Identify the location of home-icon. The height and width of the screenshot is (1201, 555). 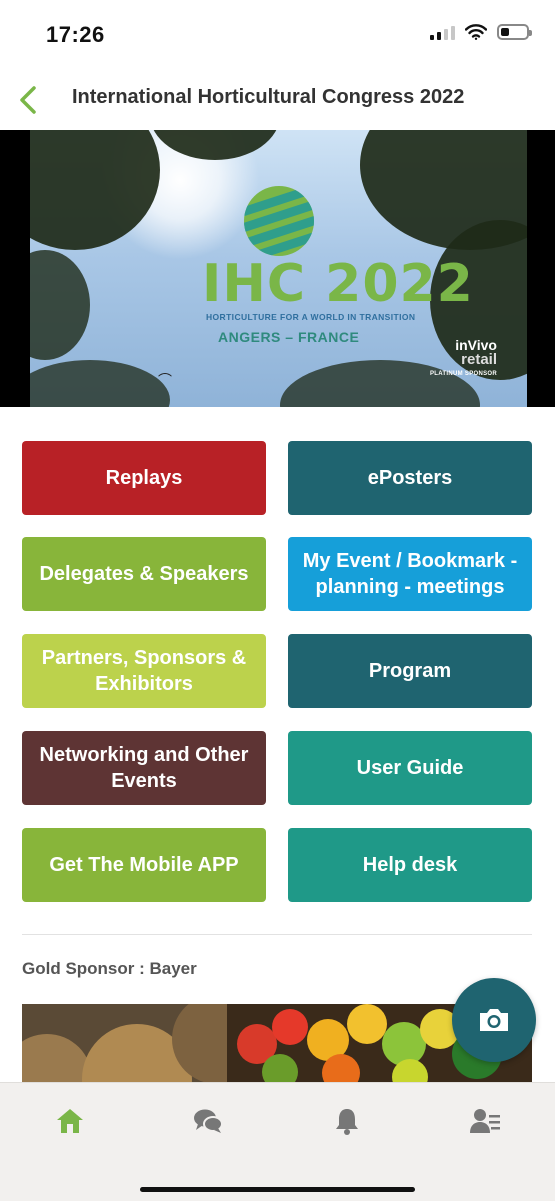
(70, 1121).